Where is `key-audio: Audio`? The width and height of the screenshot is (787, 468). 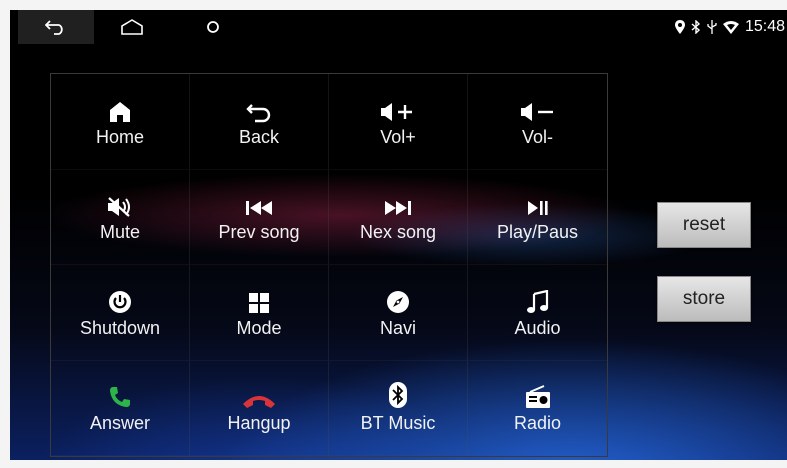
key-audio: Audio is located at coordinates (537, 313).